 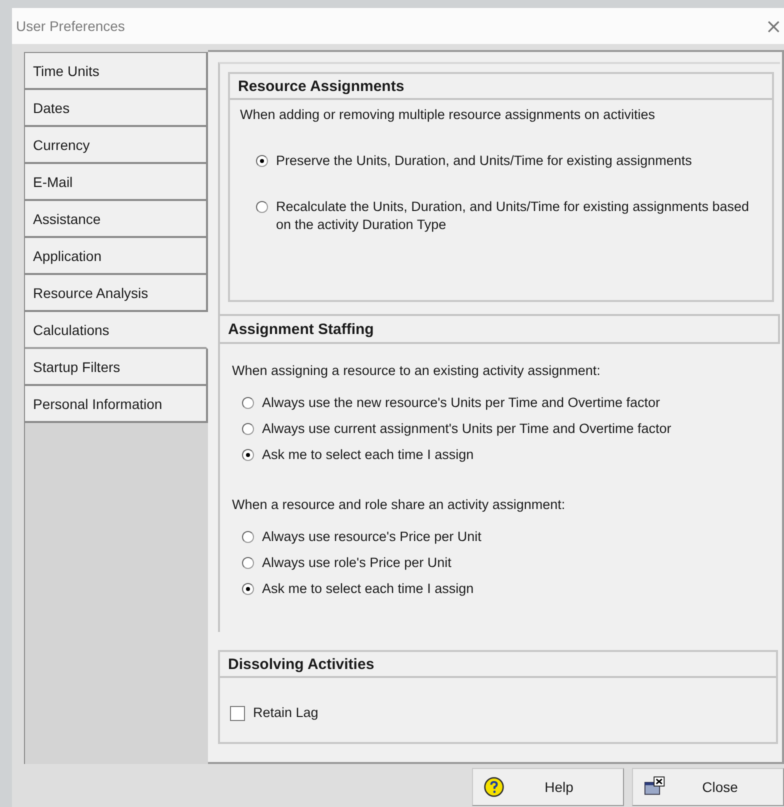 I want to click on prompt-text: When adding or removing multiple resource assignments on activities, so click(x=448, y=115).